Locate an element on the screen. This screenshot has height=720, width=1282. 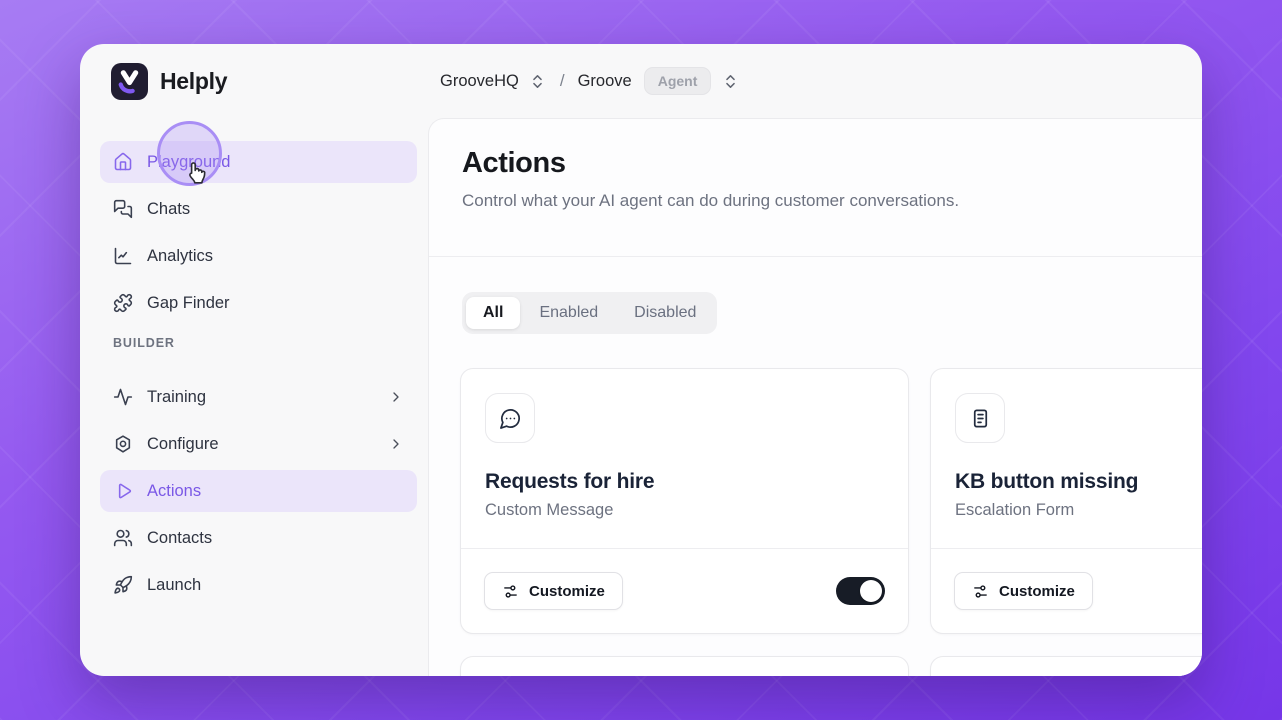
form-document-icon is located at coordinates (980, 418).